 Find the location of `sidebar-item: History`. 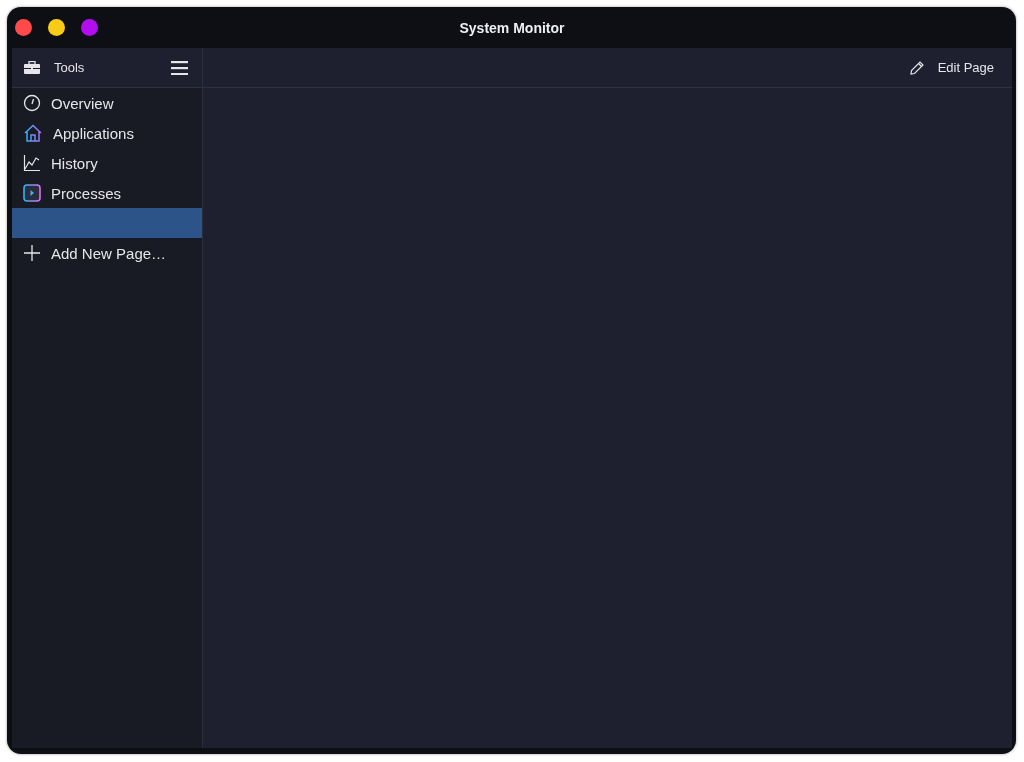

sidebar-item: History is located at coordinates (107, 163).